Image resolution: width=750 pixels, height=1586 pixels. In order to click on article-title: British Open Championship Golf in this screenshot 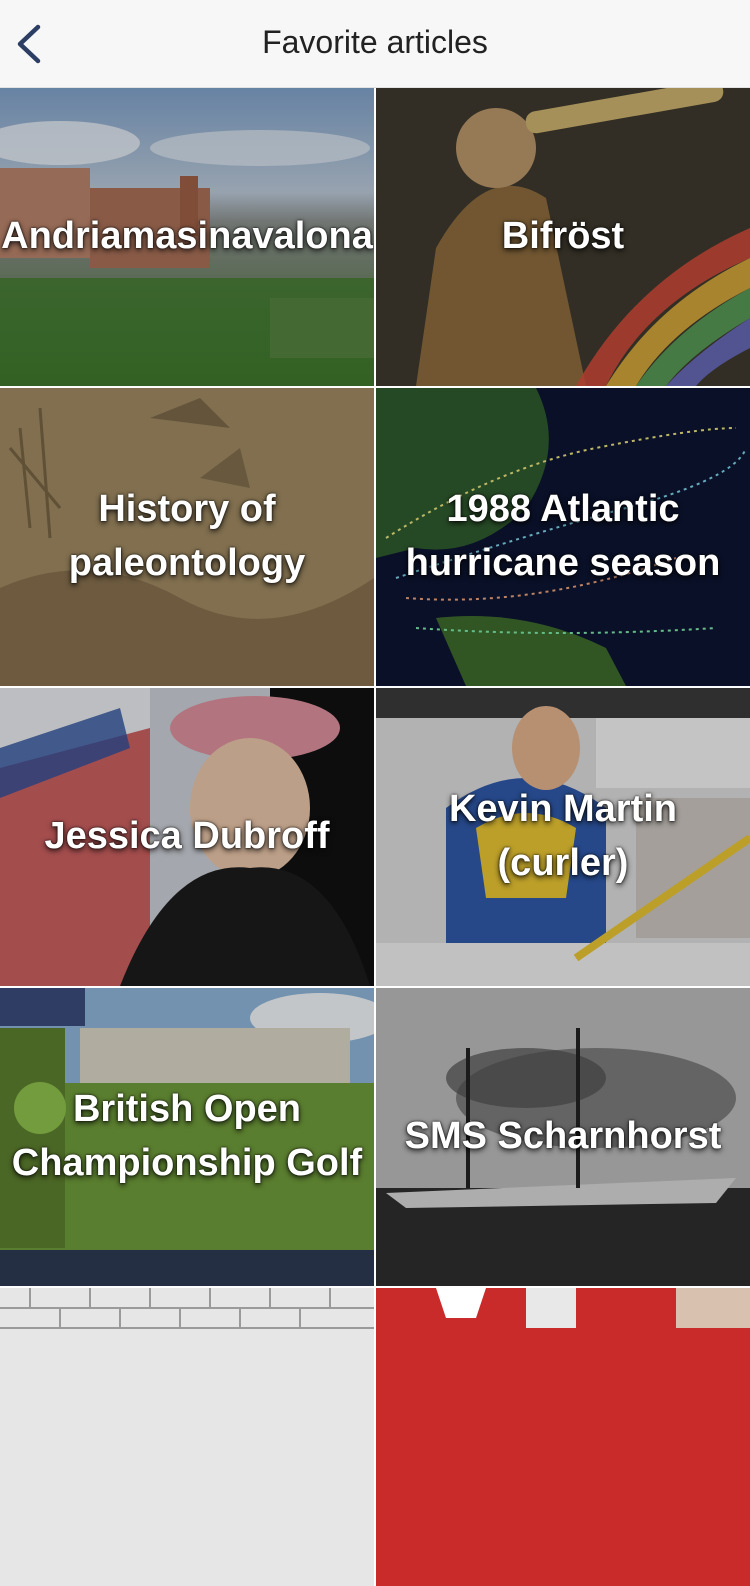, I will do `click(187, 1136)`.